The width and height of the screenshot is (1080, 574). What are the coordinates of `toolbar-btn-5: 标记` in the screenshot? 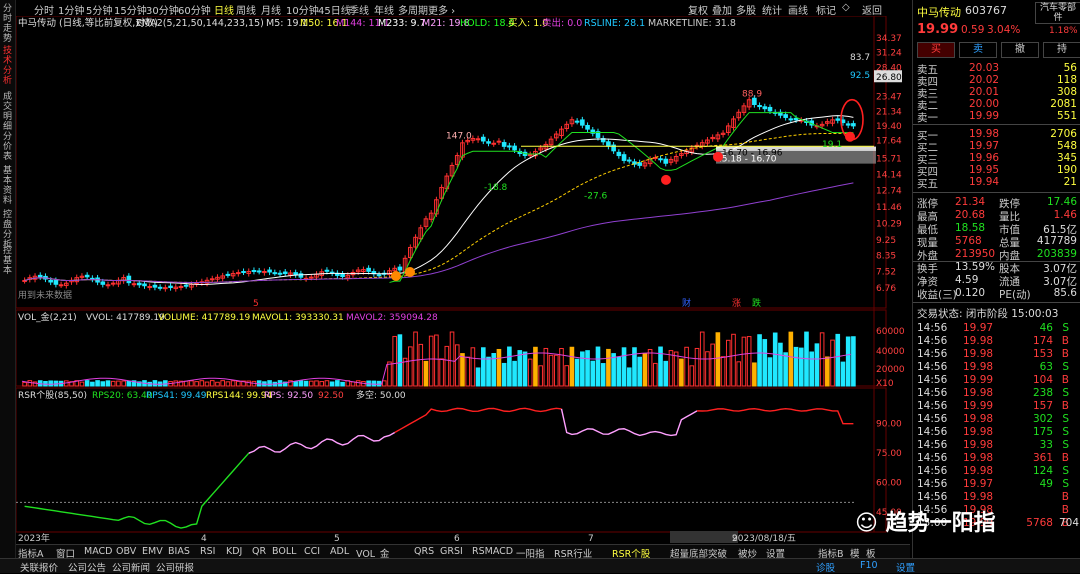 It's located at (826, 9).